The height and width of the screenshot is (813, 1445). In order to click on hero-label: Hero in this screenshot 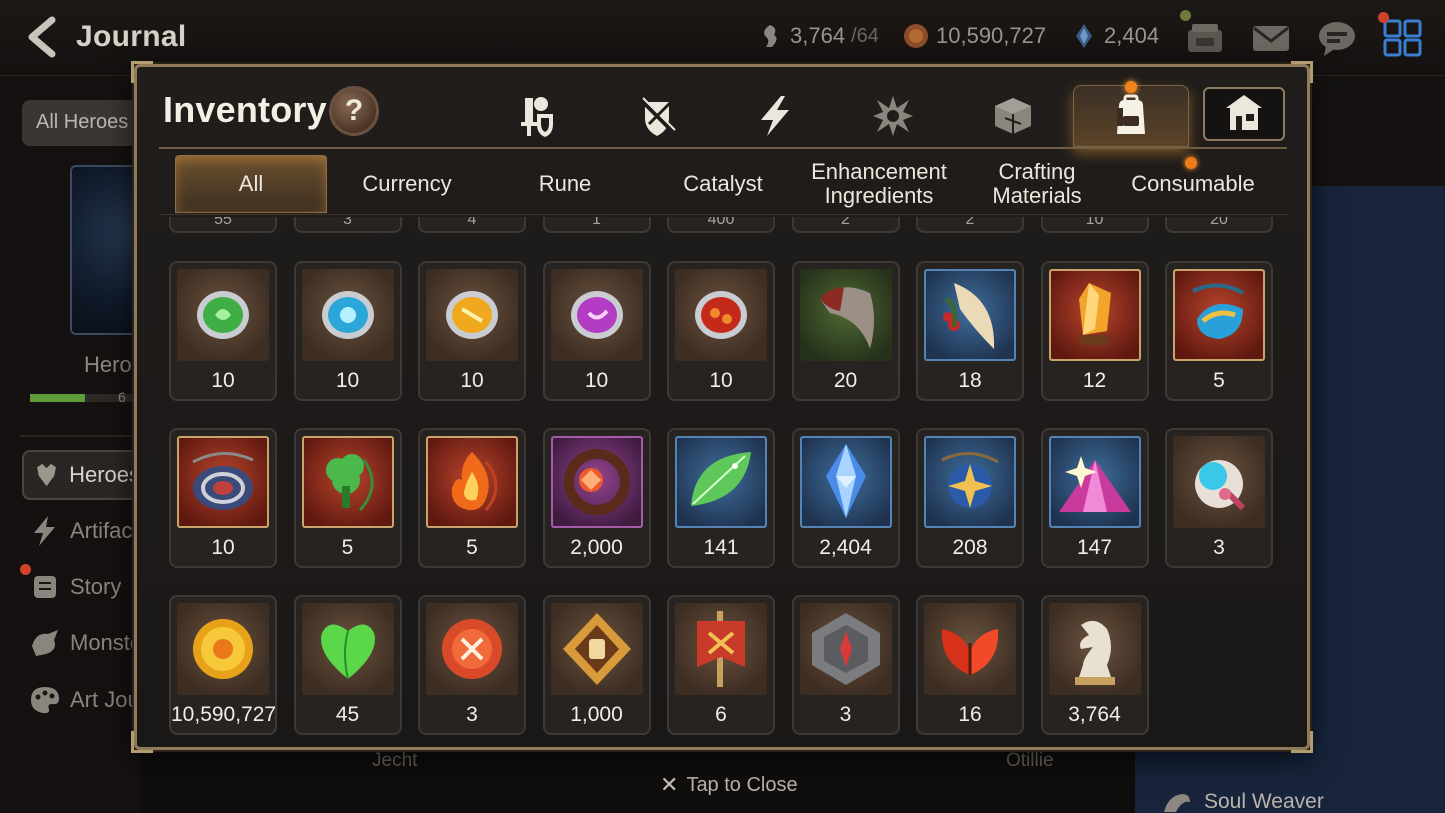, I will do `click(108, 364)`.